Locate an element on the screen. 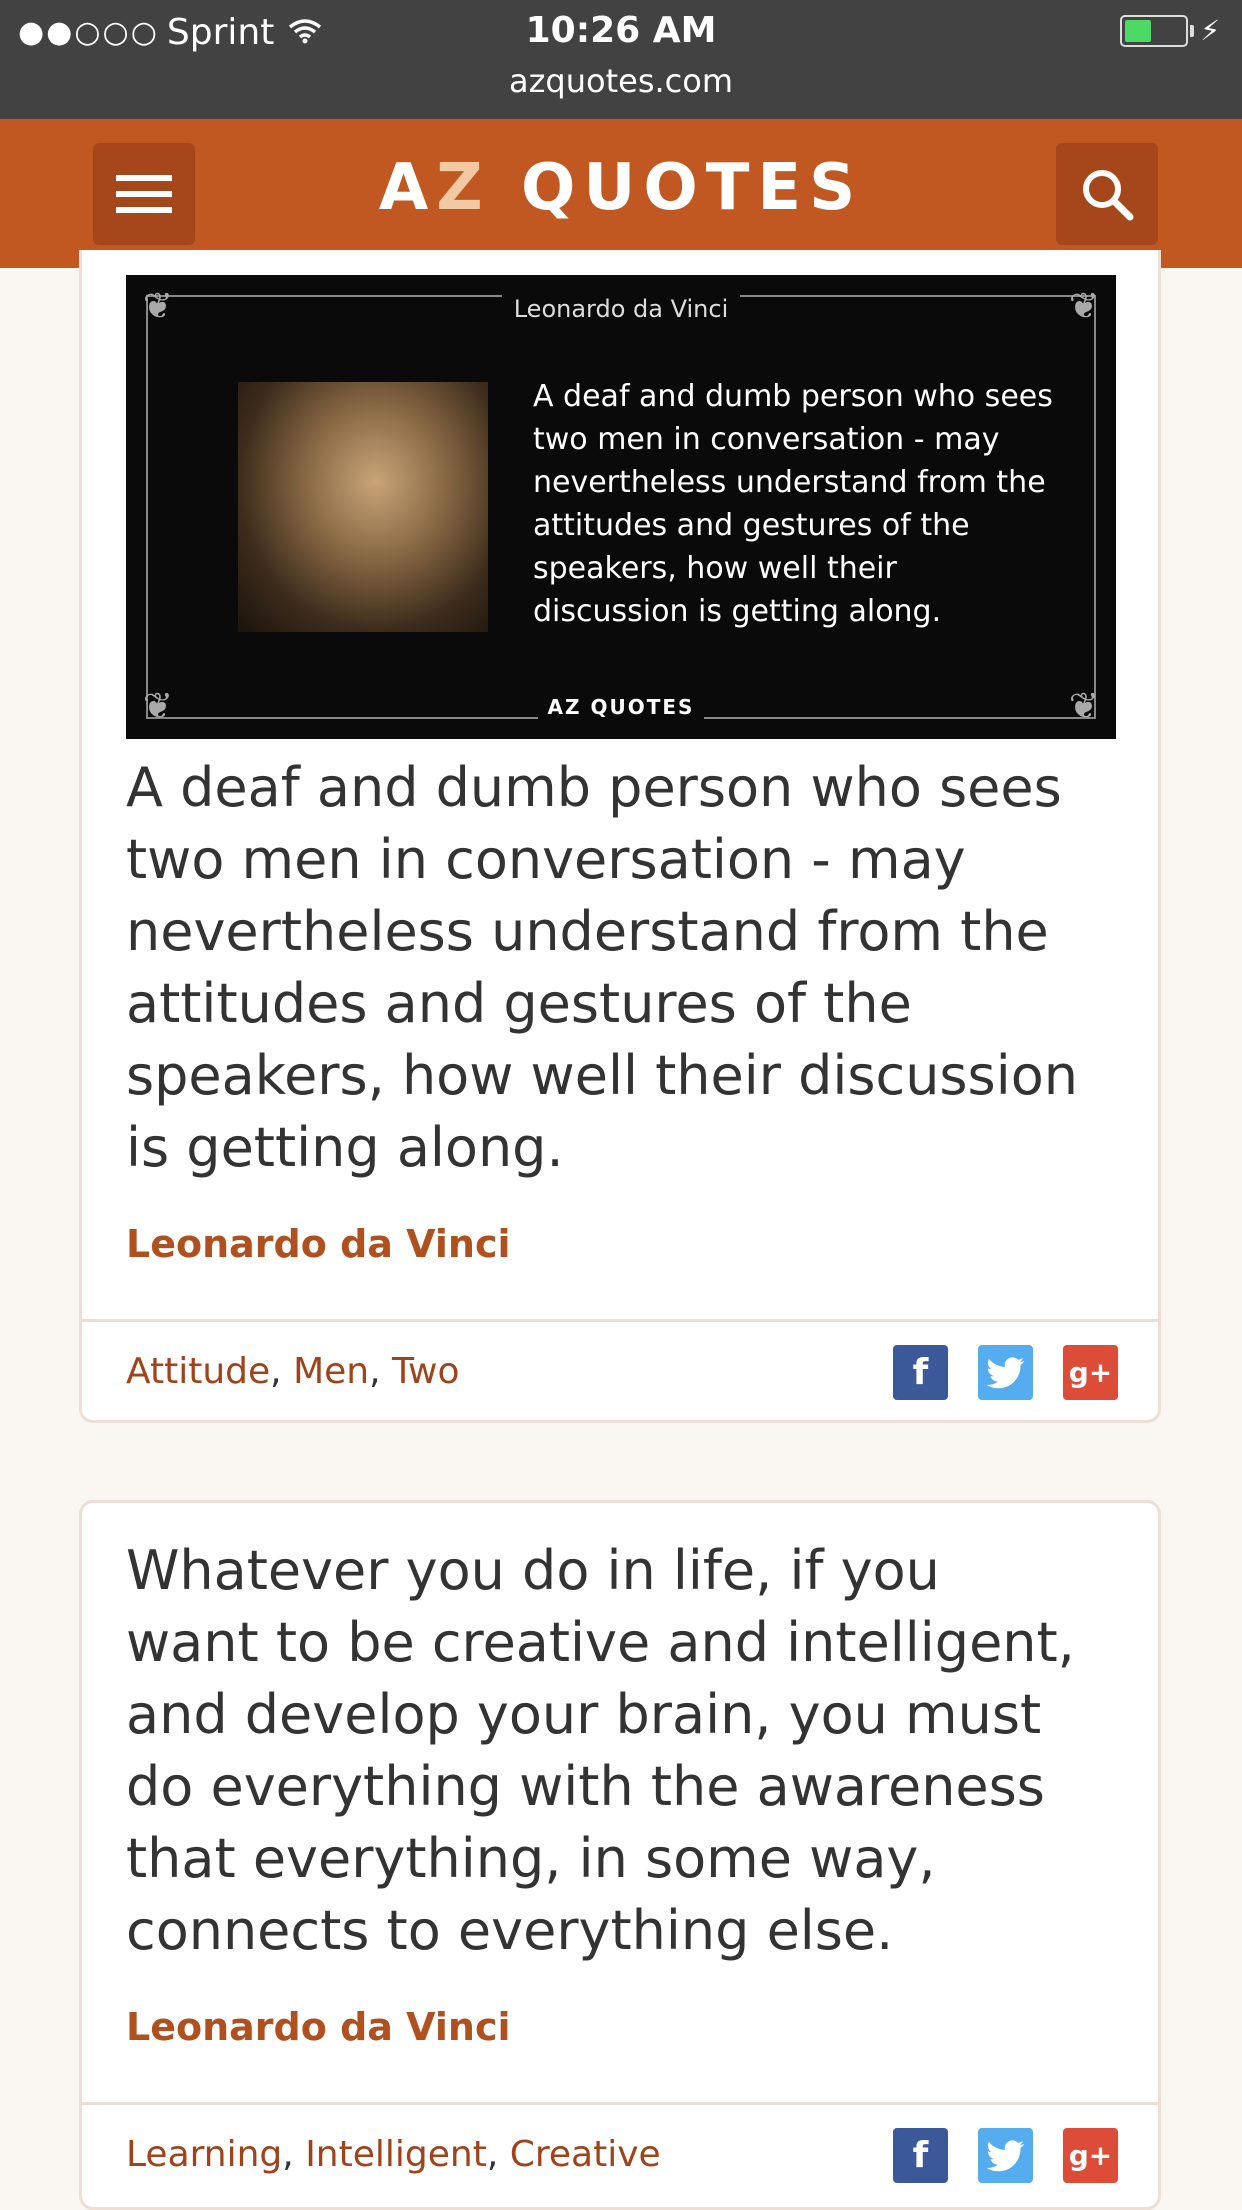 The height and width of the screenshot is (2210, 1242). search-icon is located at coordinates (1108, 195).